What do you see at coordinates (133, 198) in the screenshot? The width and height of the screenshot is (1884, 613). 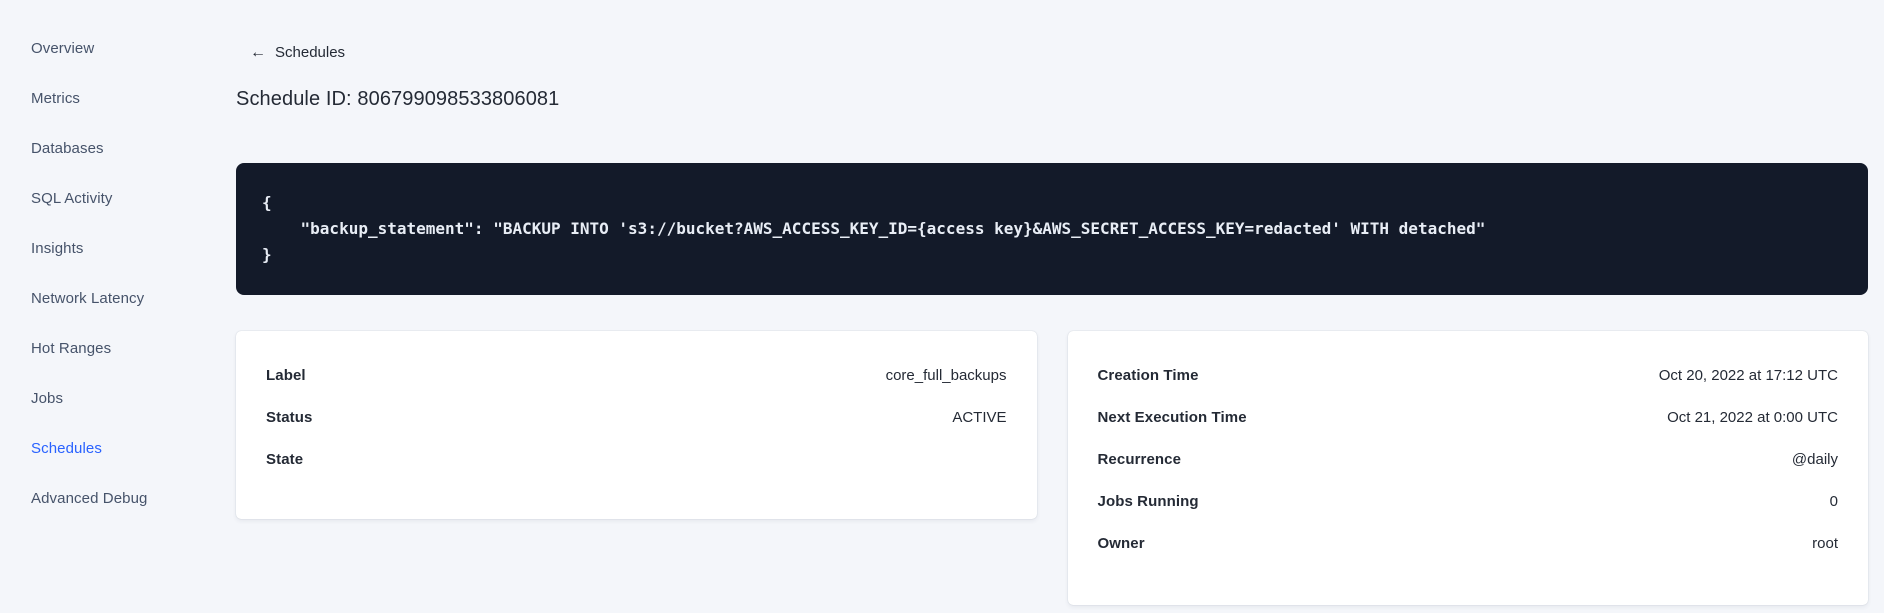 I see `sidebar-item-sql-activity: SQL Activity` at bounding box center [133, 198].